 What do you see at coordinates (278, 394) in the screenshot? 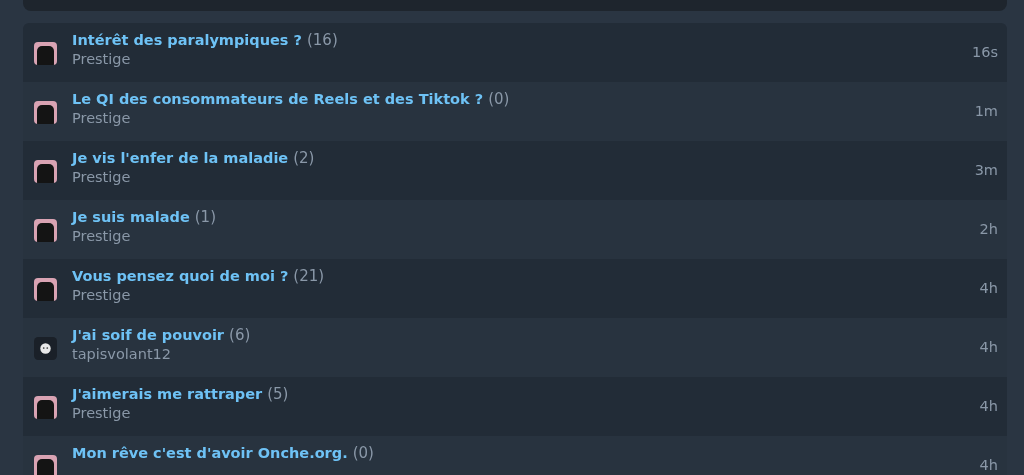
I see `reply-count: (5)` at bounding box center [278, 394].